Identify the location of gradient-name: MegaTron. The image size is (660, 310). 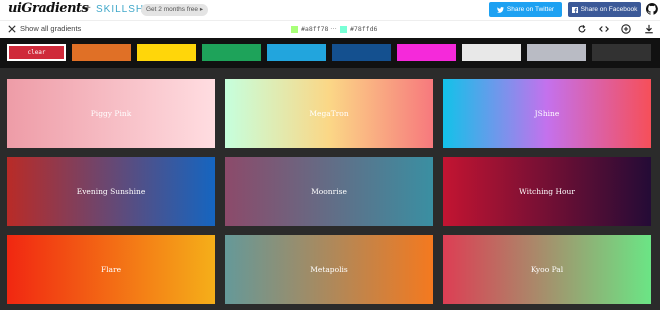
(329, 113).